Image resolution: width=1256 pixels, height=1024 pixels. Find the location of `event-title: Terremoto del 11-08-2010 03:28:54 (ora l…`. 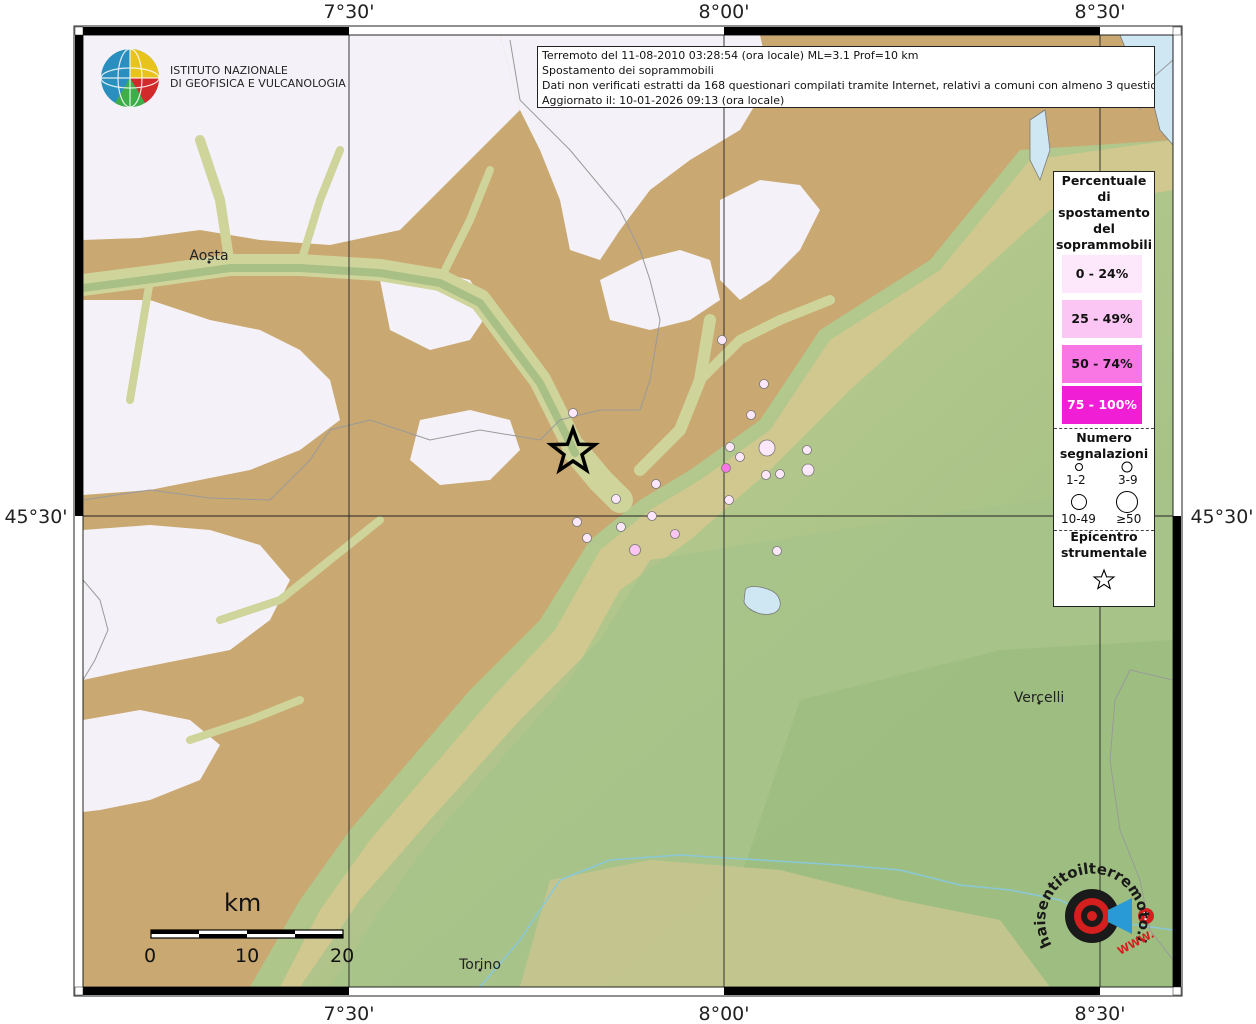

event-title: Terremoto del 11-08-2010 03:28:54 (ora l… is located at coordinates (730, 55).